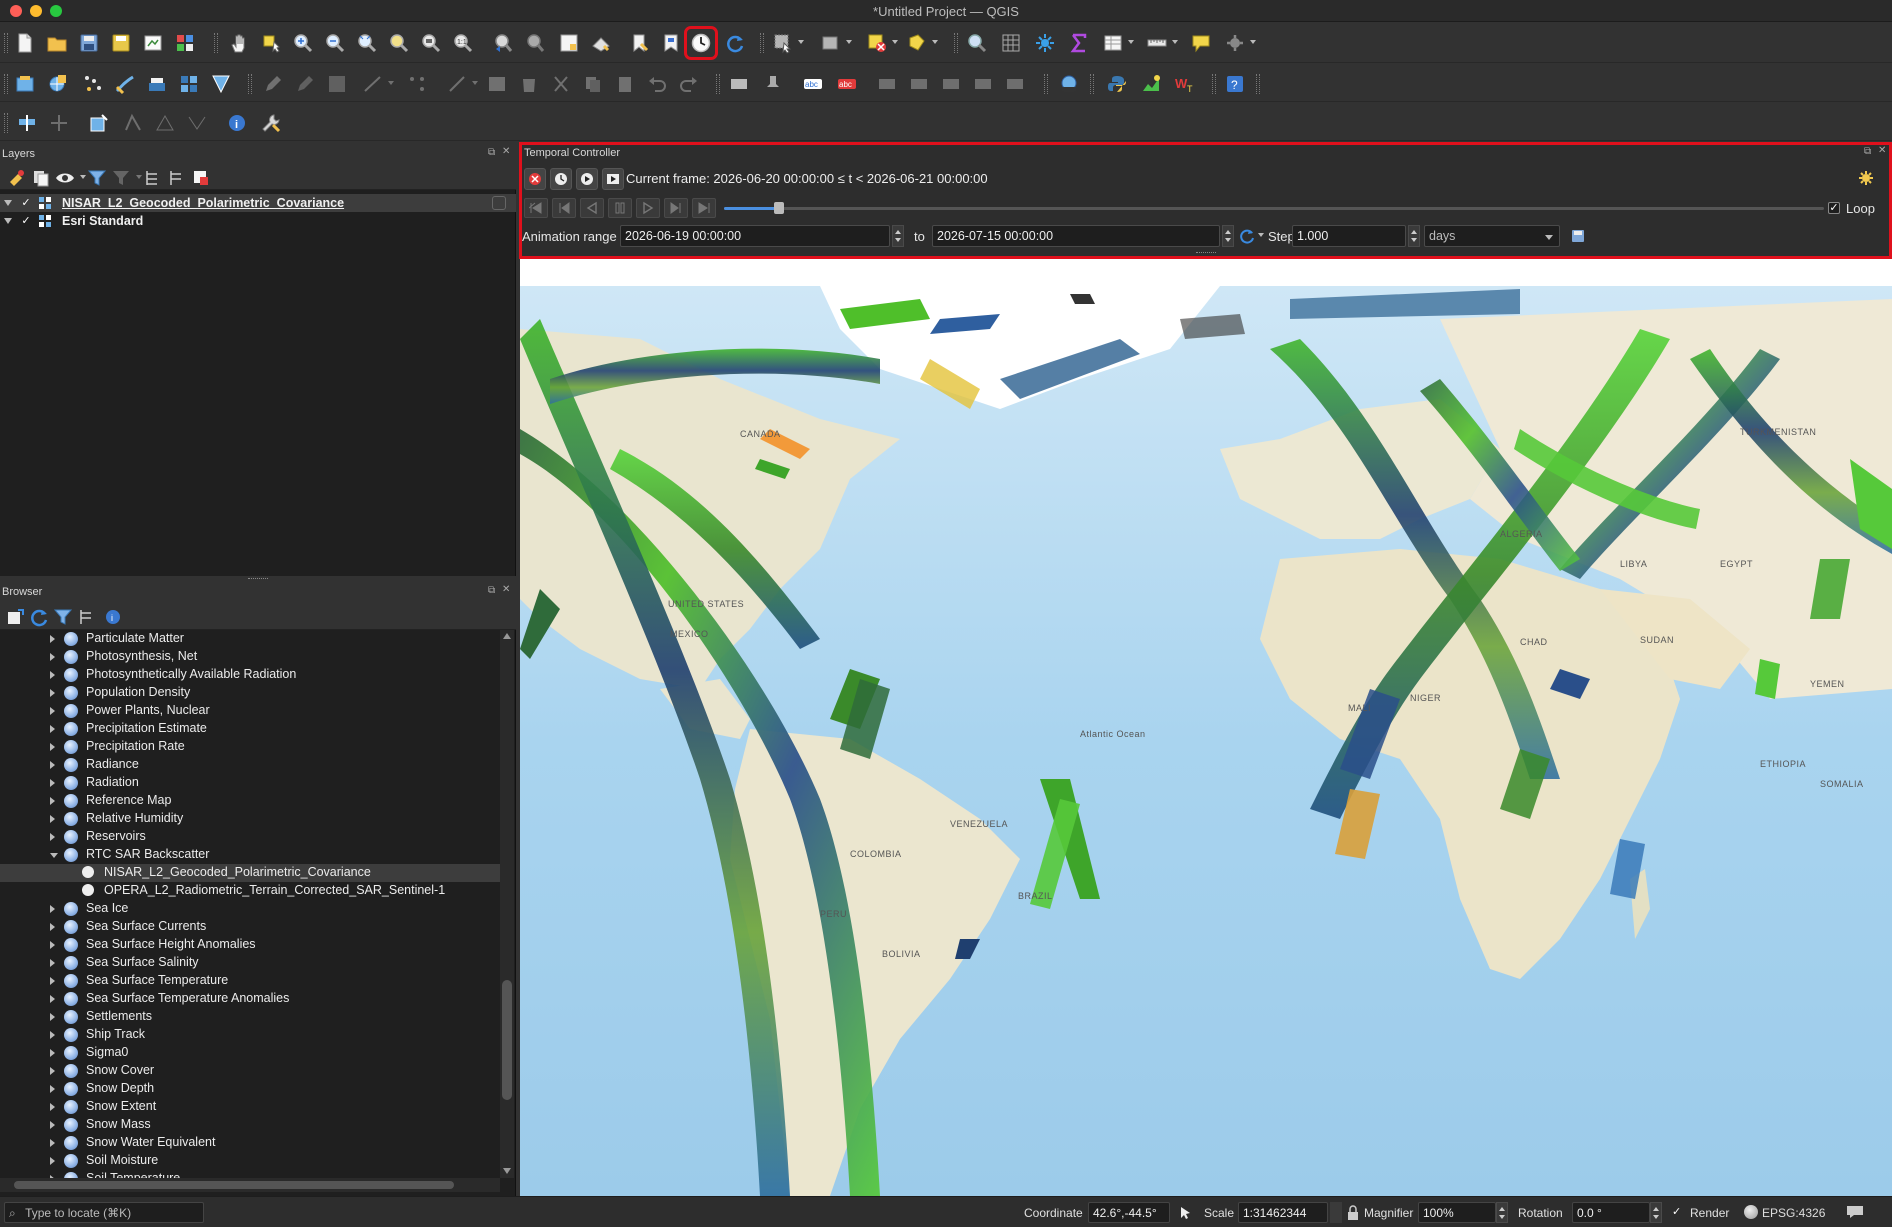  Describe the element at coordinates (201, 178) in the screenshot. I see `remove-layer-icon` at that location.